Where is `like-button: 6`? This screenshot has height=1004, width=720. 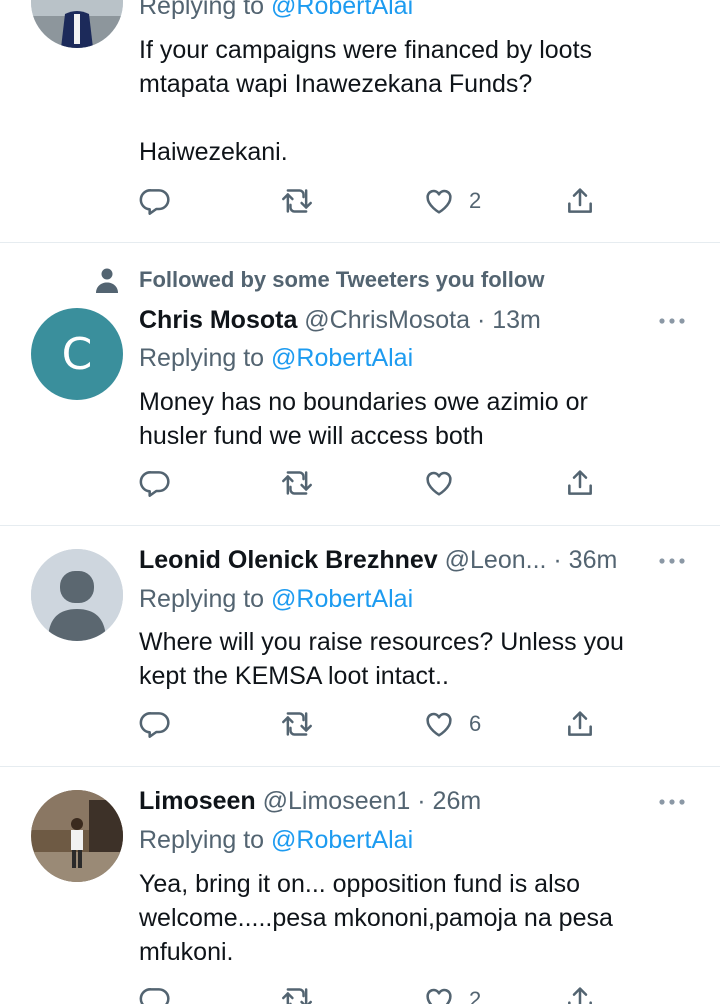 like-button: 6 is located at coordinates (452, 724).